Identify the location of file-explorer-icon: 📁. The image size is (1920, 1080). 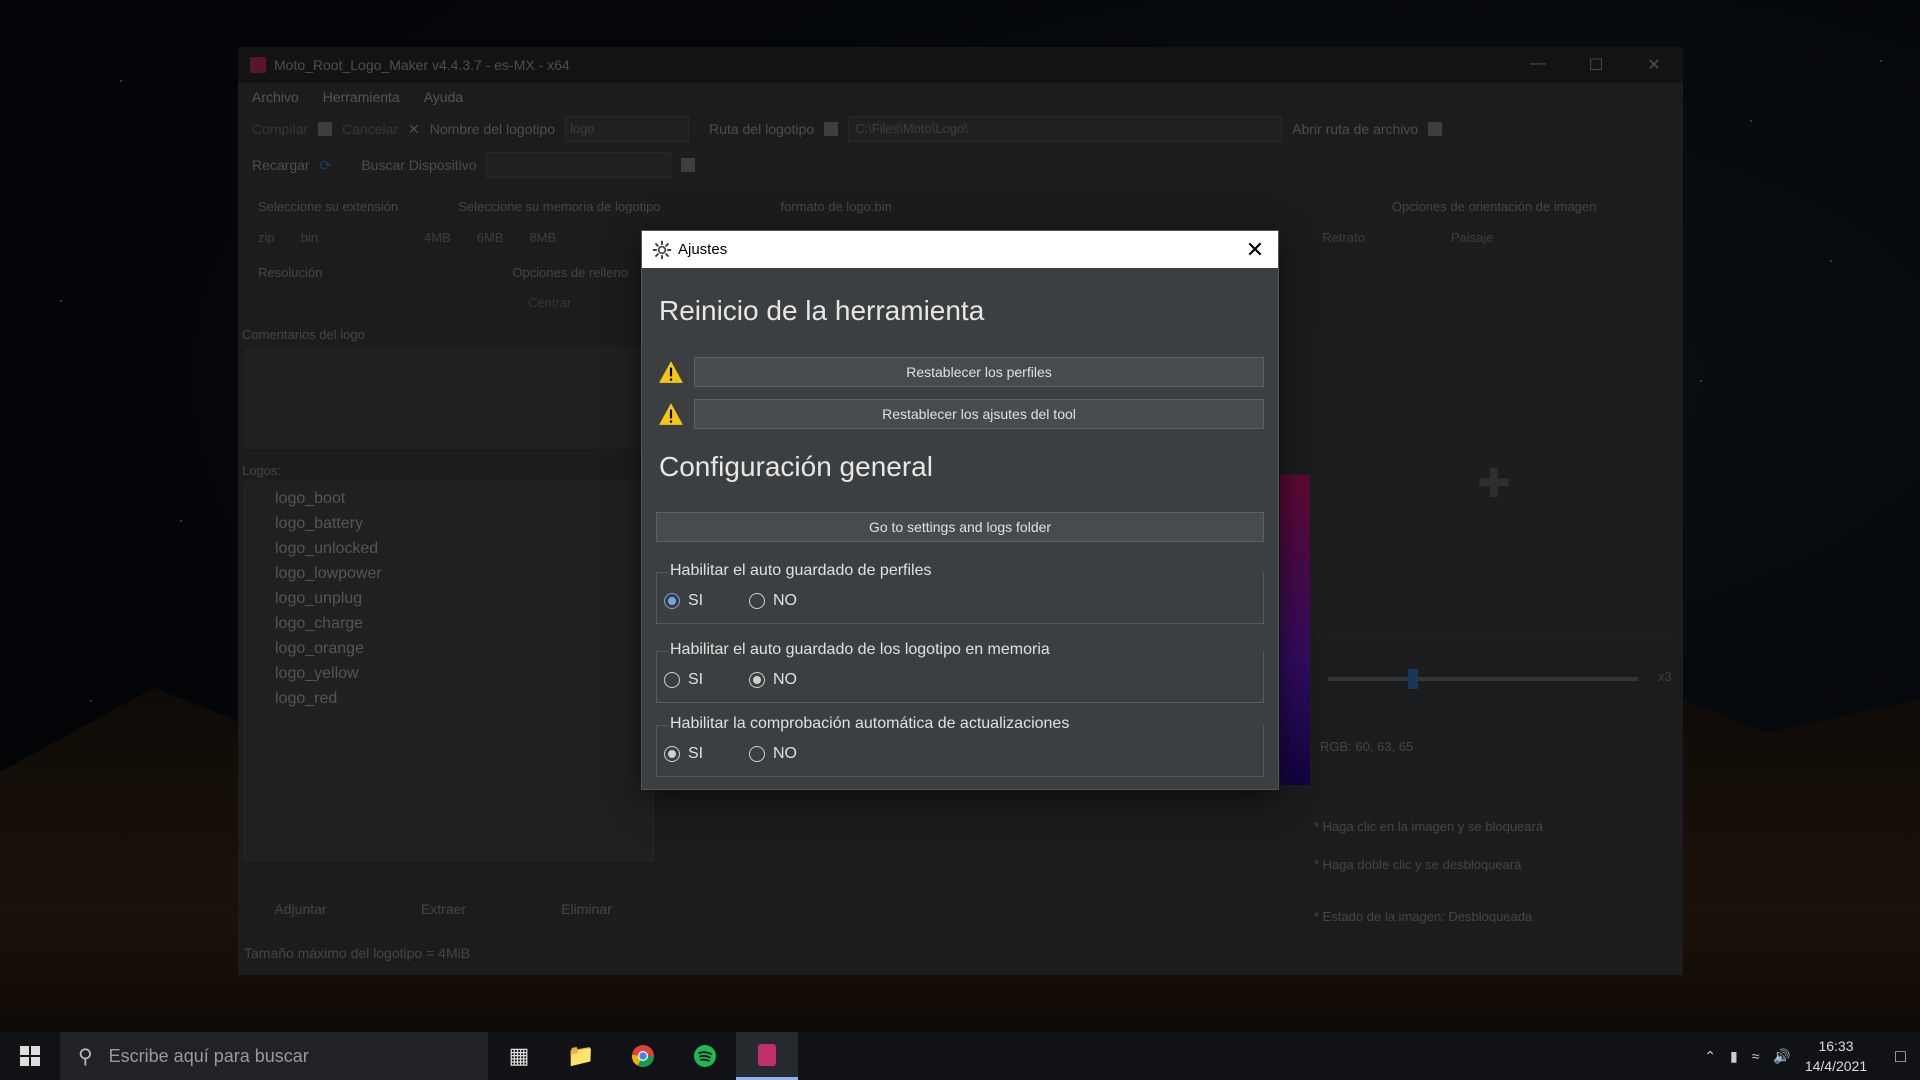
(581, 1056).